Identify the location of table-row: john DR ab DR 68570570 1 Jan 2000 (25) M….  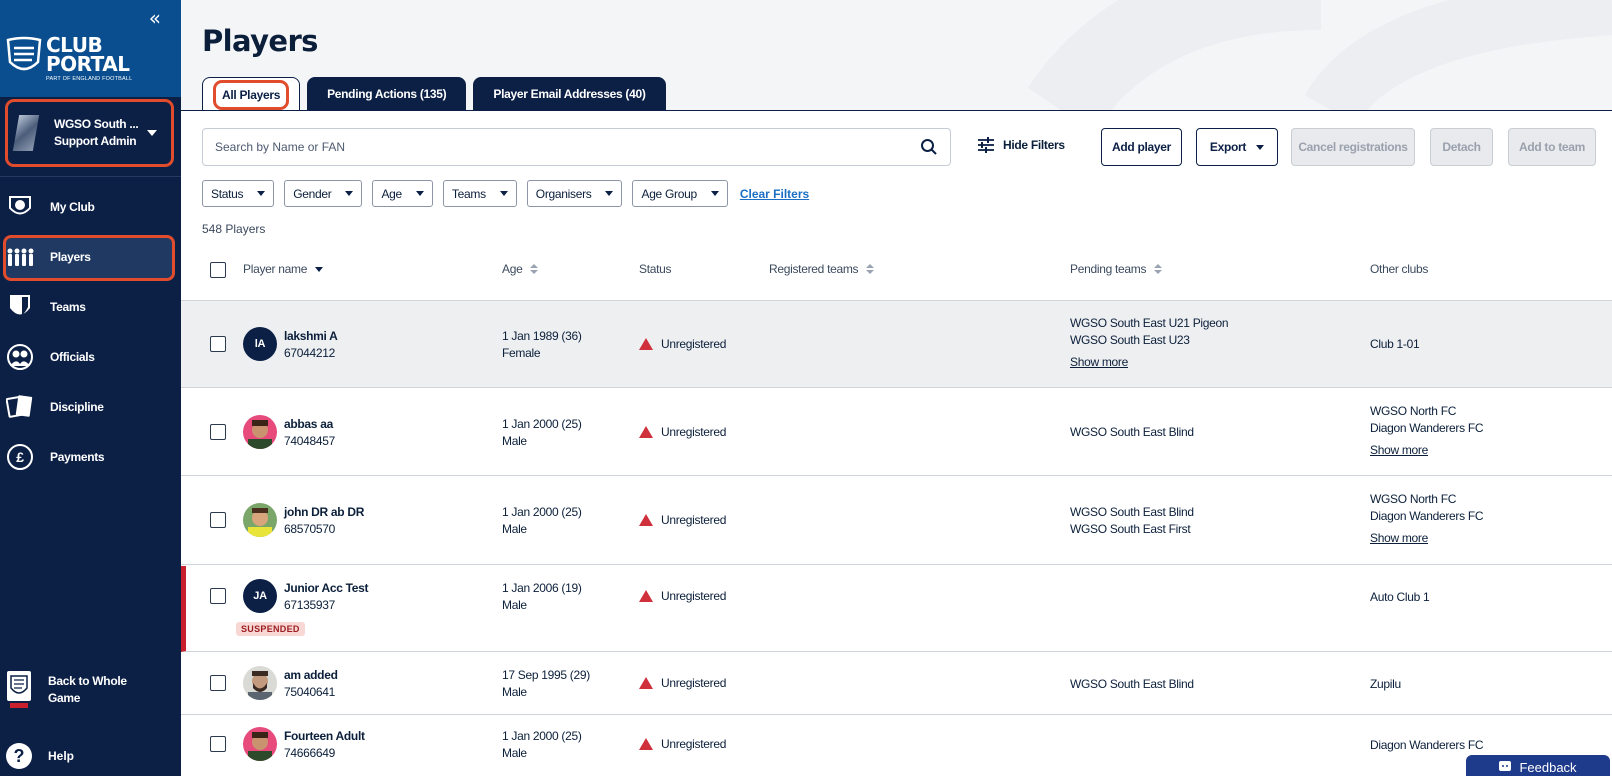
(896, 521).